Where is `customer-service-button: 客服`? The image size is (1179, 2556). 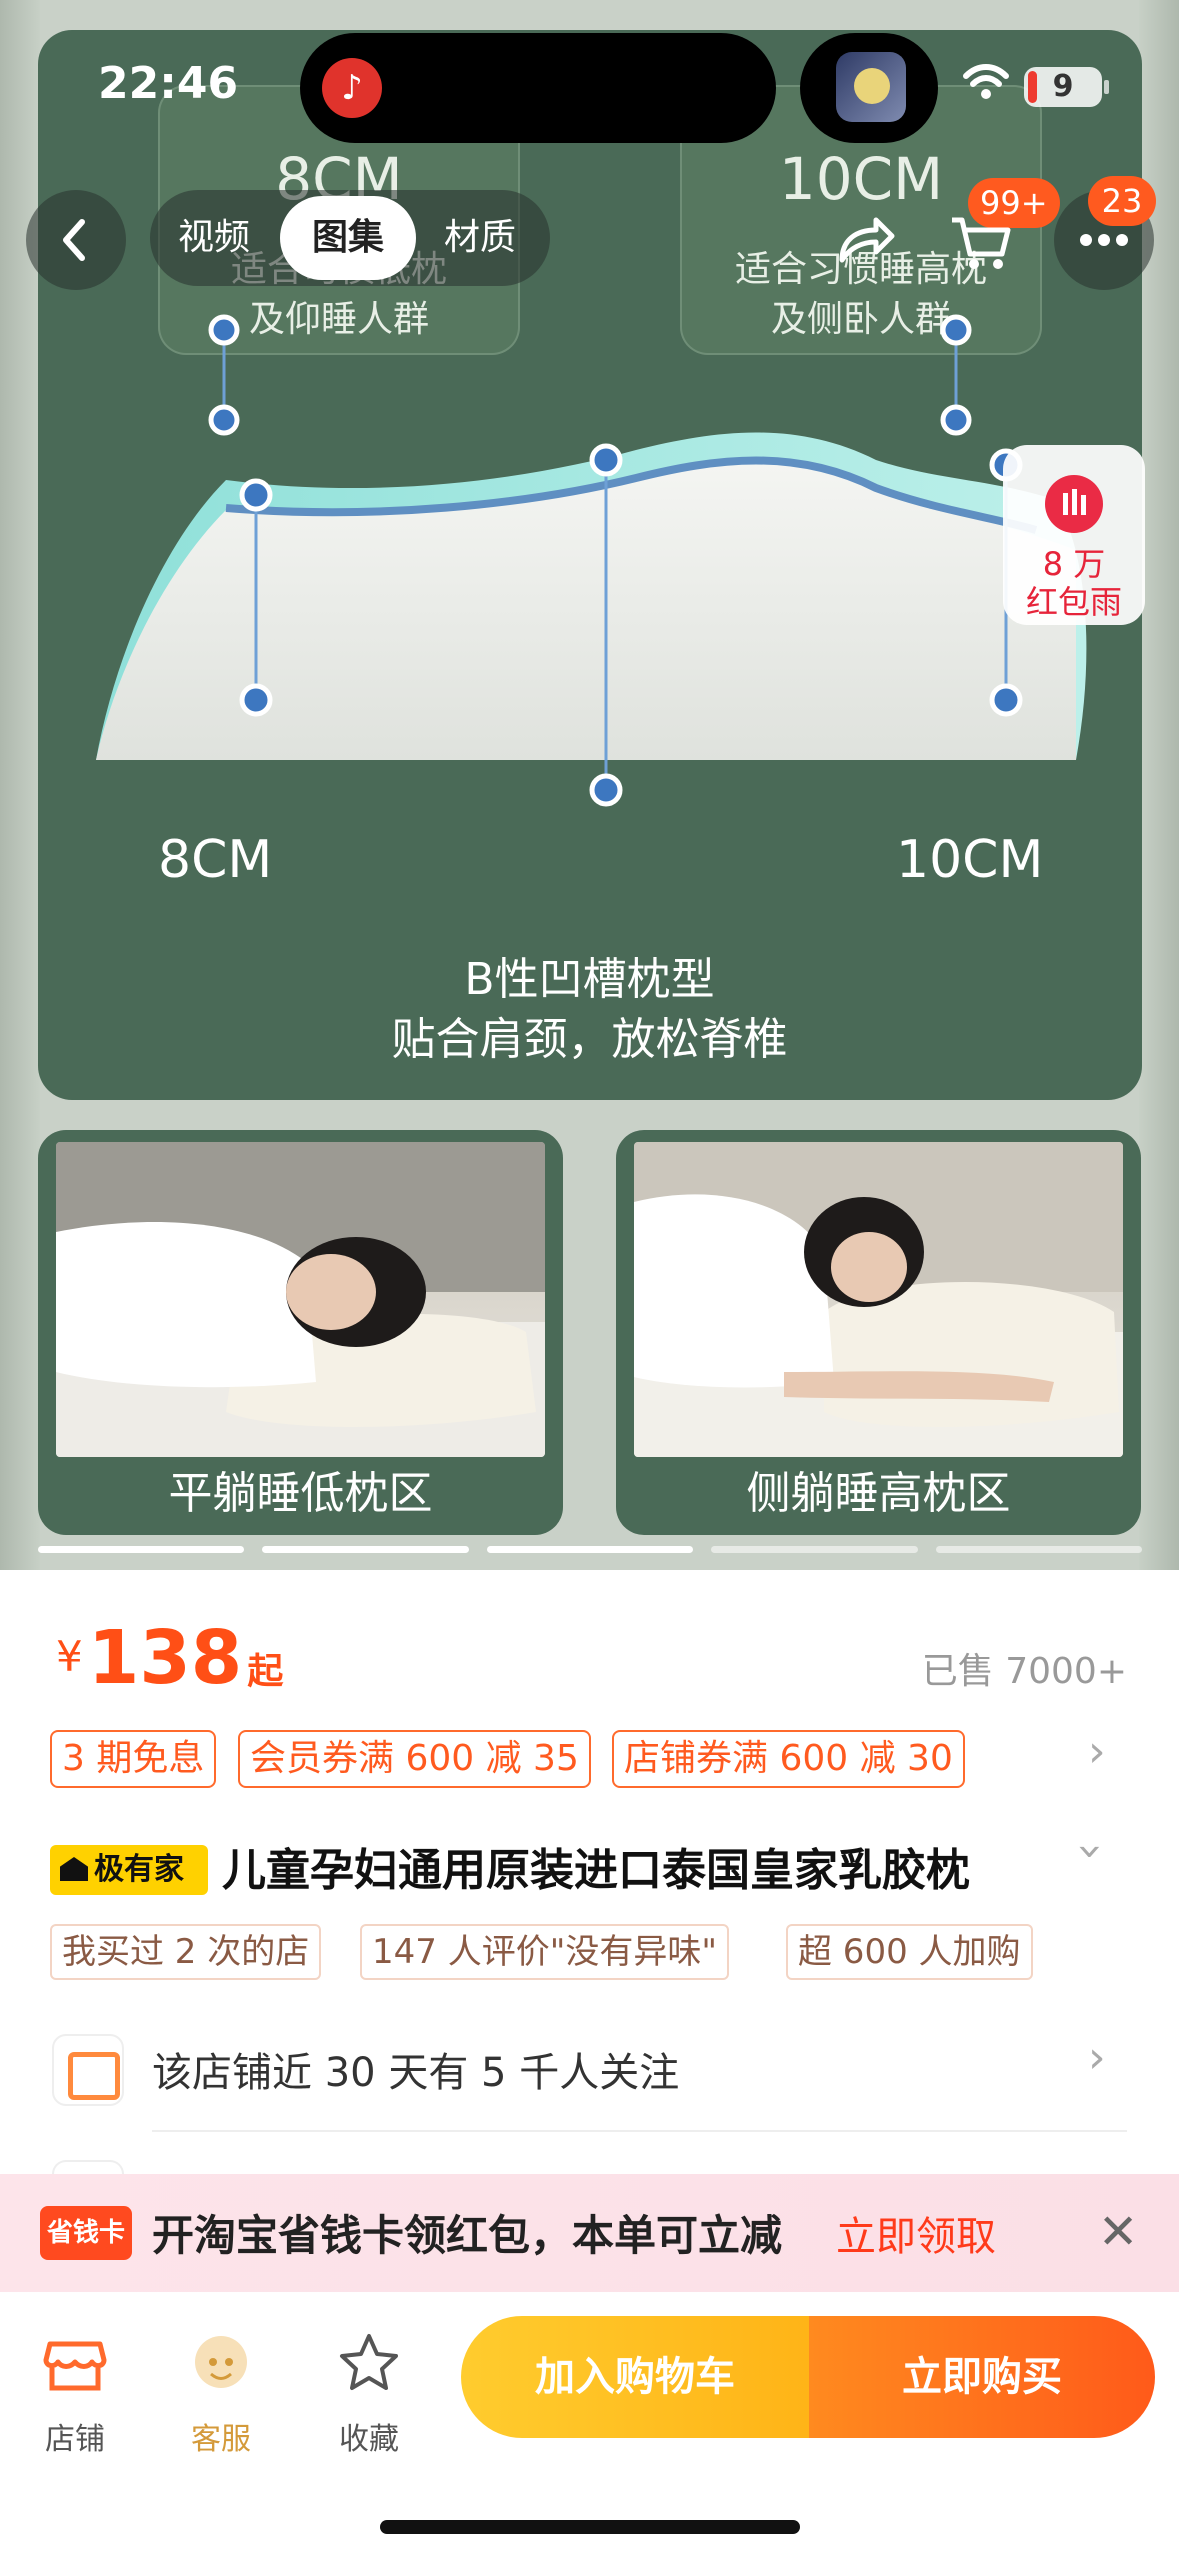
customer-service-button: 客服 is located at coordinates (221, 2389).